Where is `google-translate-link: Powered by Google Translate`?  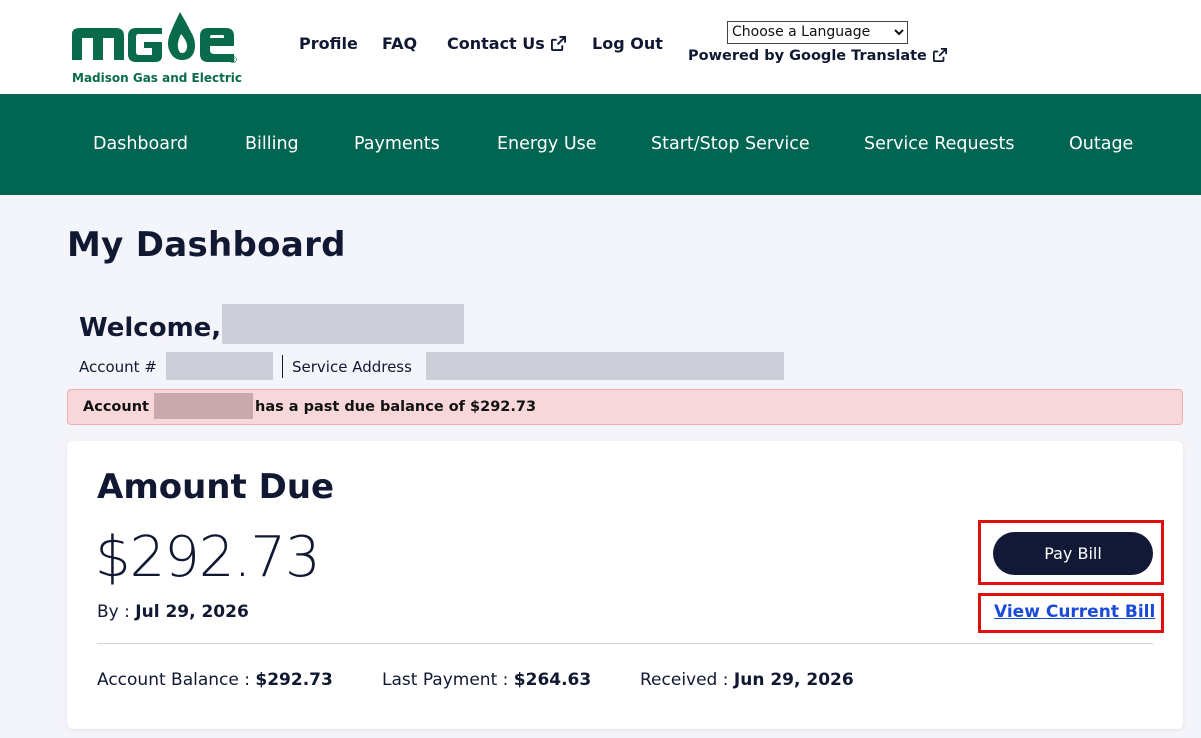 google-translate-link: Powered by Google Translate is located at coordinates (817, 56).